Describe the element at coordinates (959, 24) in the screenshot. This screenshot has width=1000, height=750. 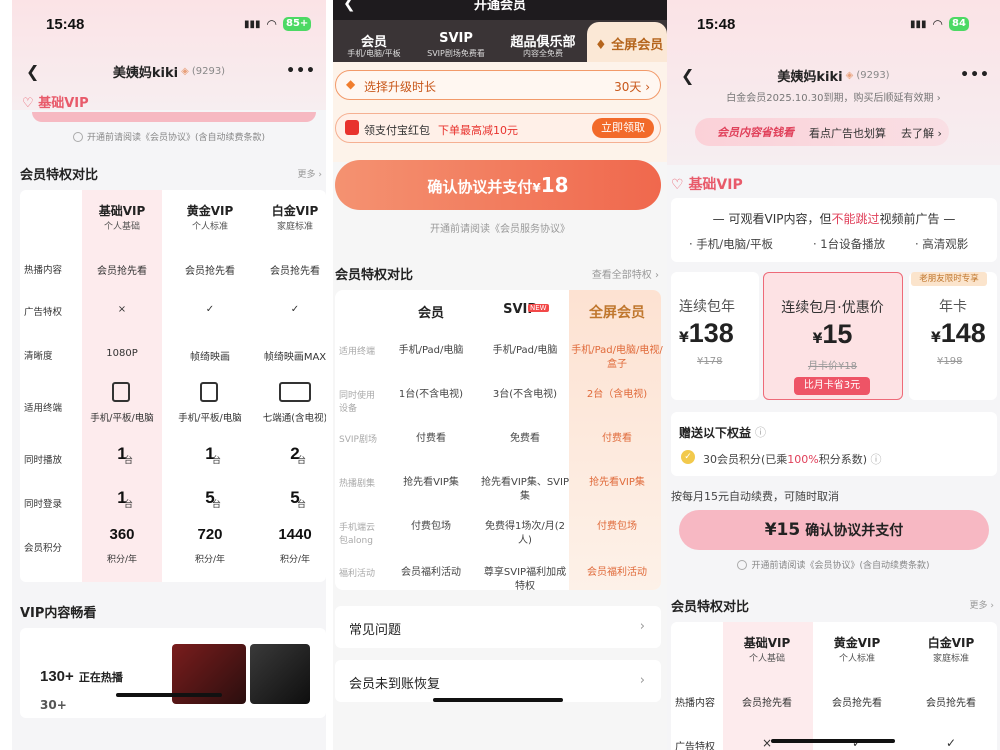
I see `battery-indicator: 84` at that location.